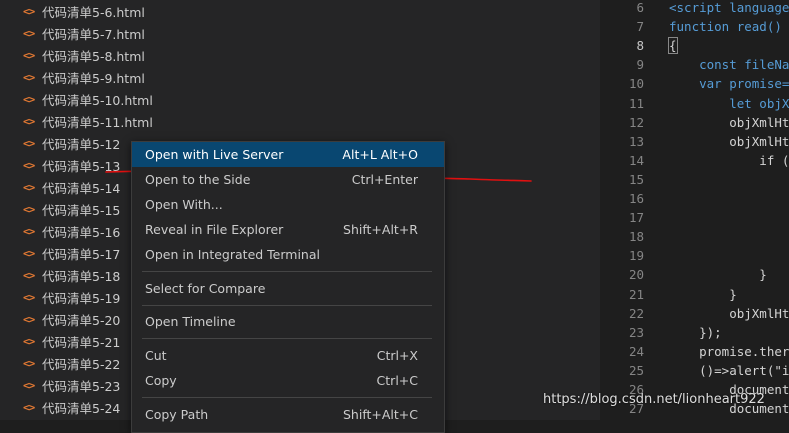  What do you see at coordinates (81, 320) in the screenshot?
I see `file-name: 代码清单5-20` at bounding box center [81, 320].